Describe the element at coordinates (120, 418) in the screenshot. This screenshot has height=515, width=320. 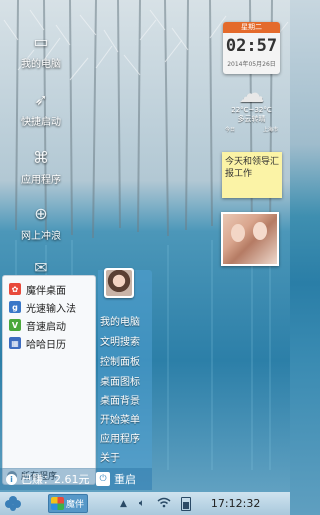
I see `menu-link-start-menu: 开始菜单` at that location.